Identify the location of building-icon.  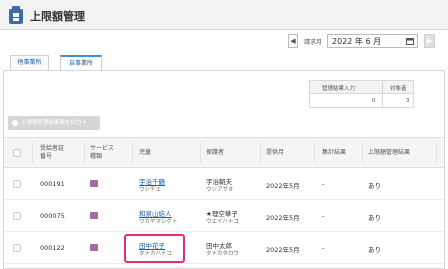
(16, 15).